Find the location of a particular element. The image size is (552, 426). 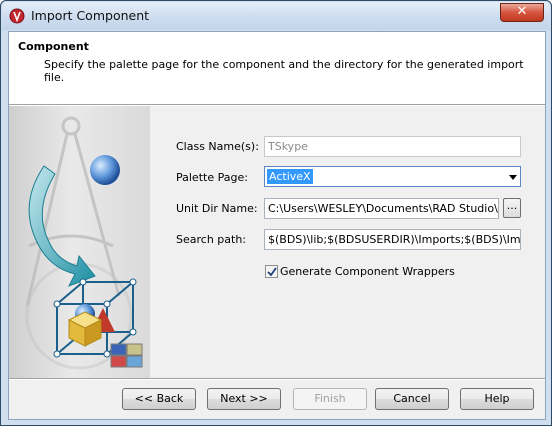

palette-page-value: ActiveX is located at coordinates (290, 176).